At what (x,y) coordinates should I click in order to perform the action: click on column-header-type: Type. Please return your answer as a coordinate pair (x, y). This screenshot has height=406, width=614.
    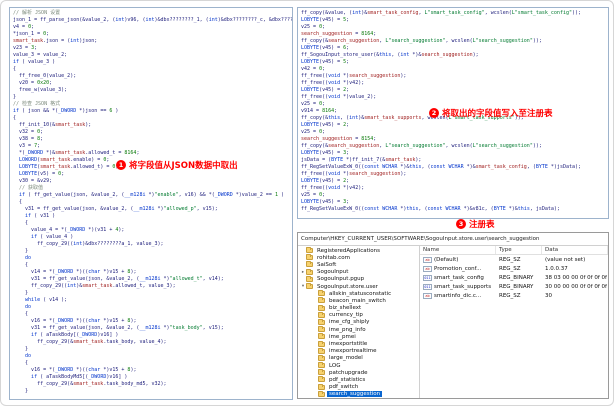
    Looking at the image, I should click on (519, 250).